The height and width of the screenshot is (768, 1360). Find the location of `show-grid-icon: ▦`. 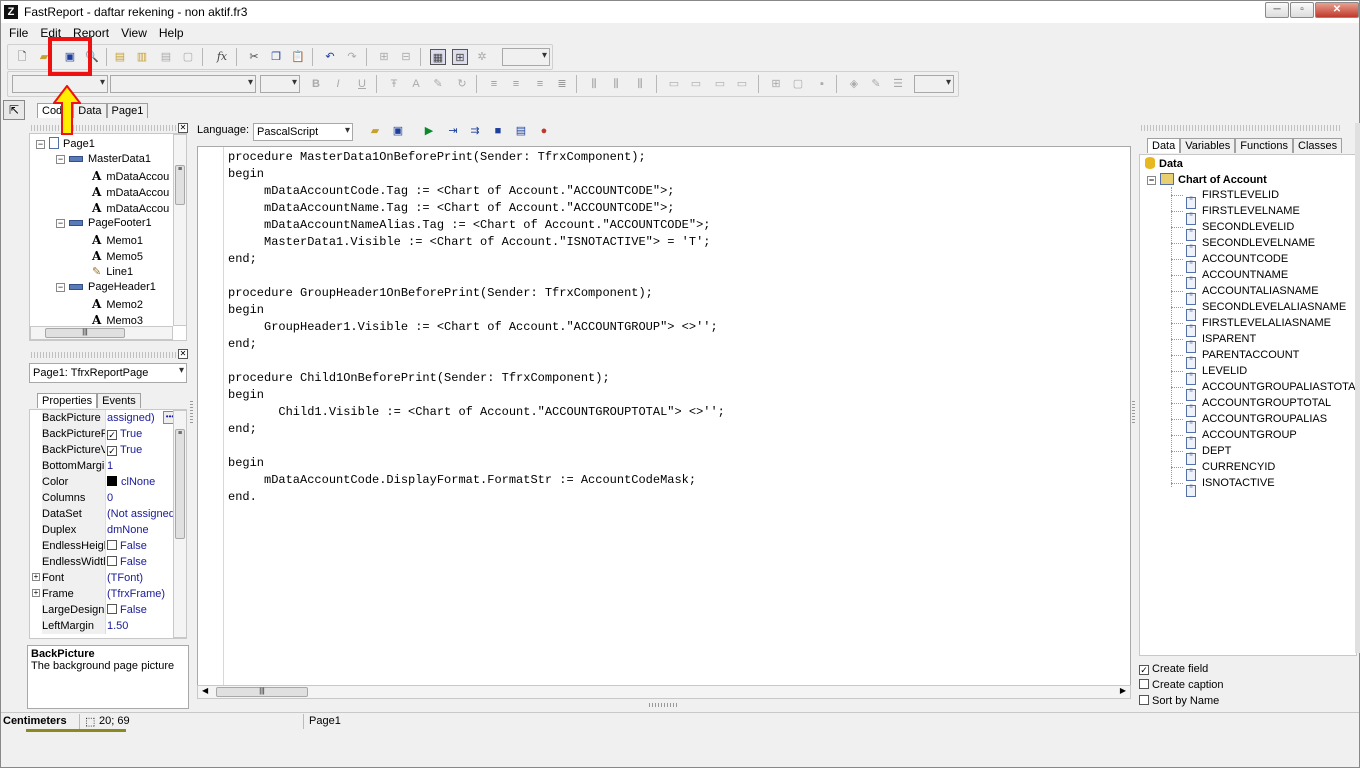

show-grid-icon: ▦ is located at coordinates (438, 57).